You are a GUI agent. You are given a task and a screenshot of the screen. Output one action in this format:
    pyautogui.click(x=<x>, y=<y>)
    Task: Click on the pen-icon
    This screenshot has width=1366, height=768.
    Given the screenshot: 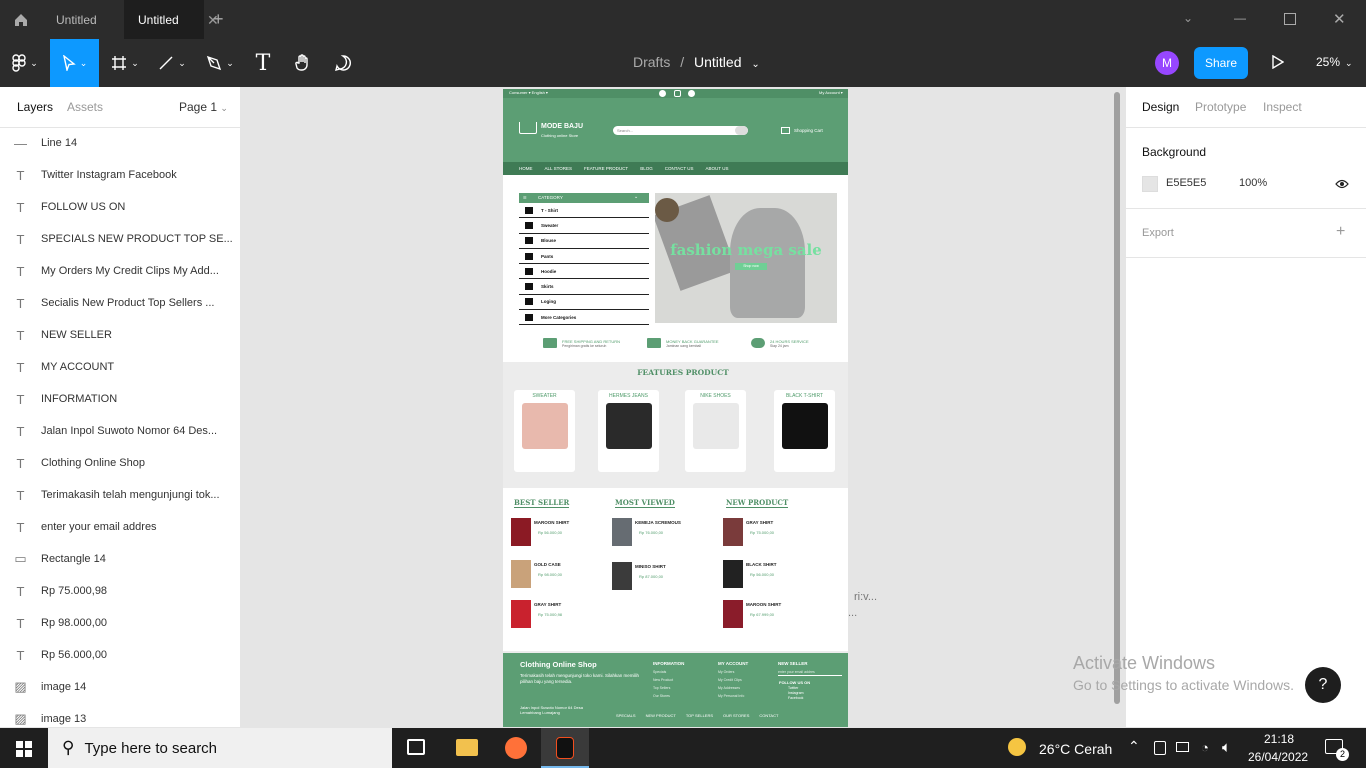 What is the action you would take?
    pyautogui.click(x=1160, y=748)
    